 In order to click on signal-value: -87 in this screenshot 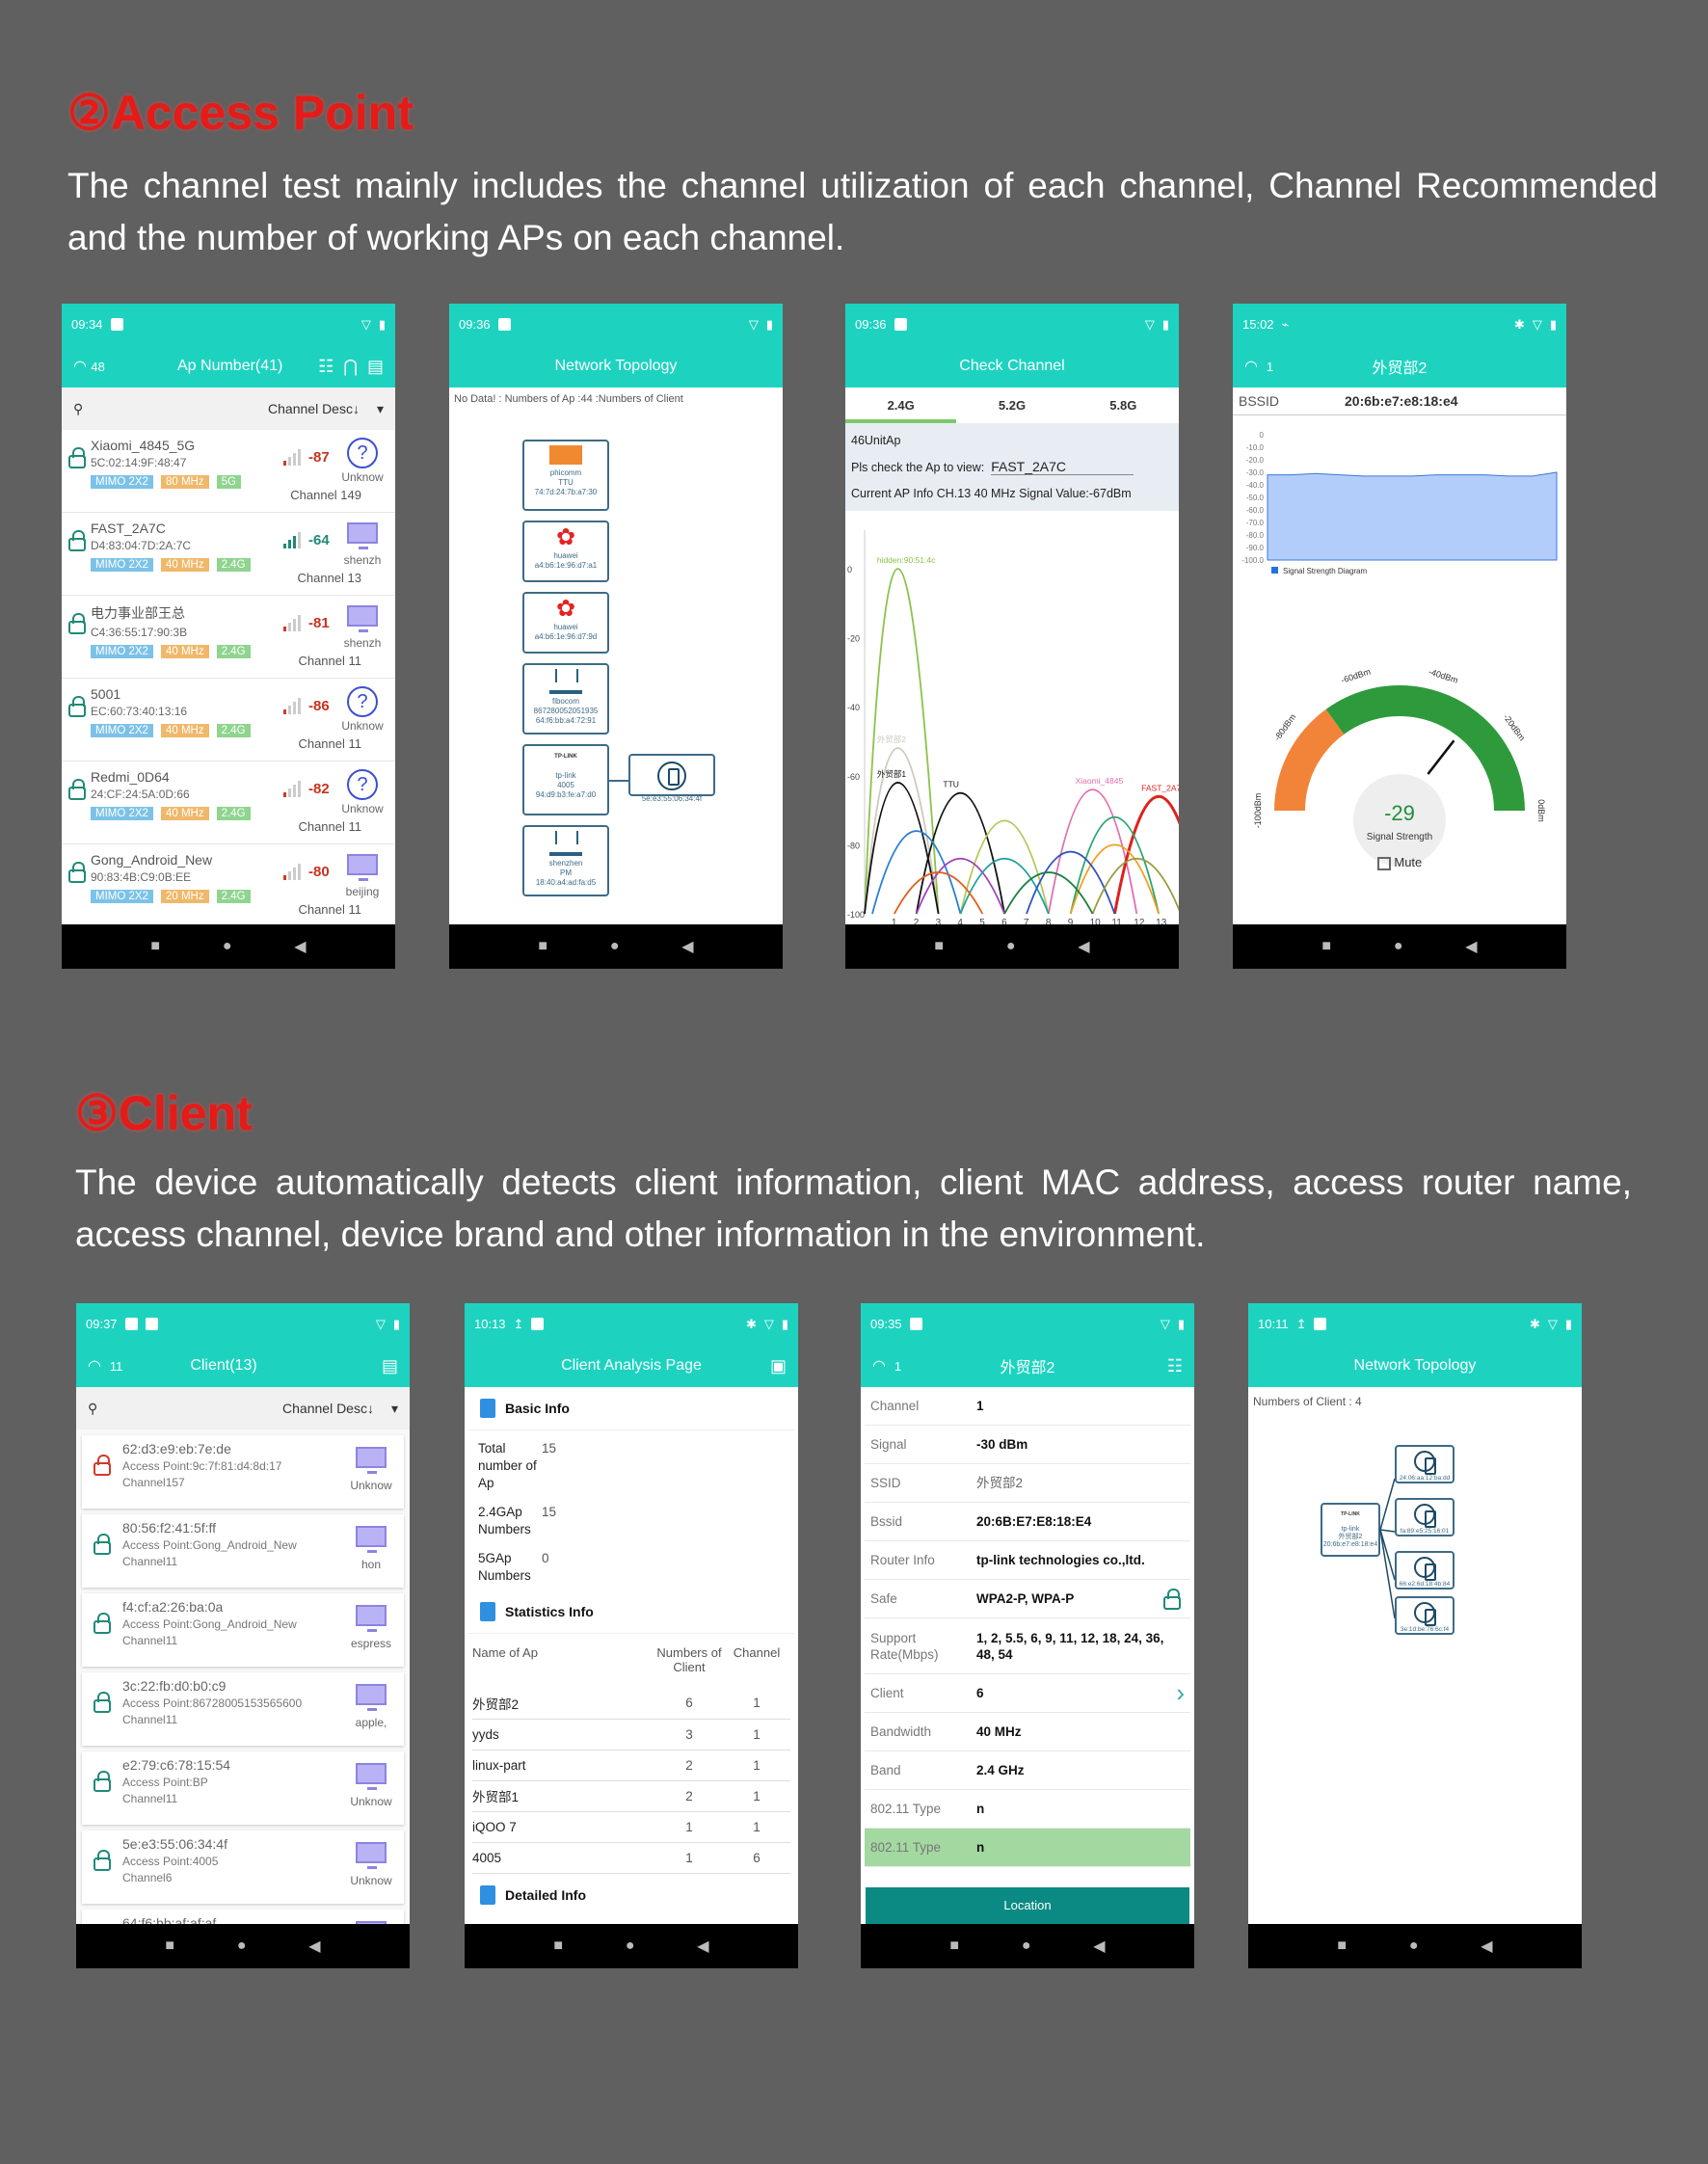, I will do `click(319, 457)`.